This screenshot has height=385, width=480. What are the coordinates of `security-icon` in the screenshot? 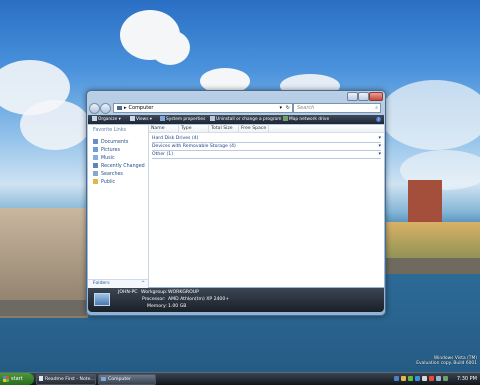 It's located at (403, 378).